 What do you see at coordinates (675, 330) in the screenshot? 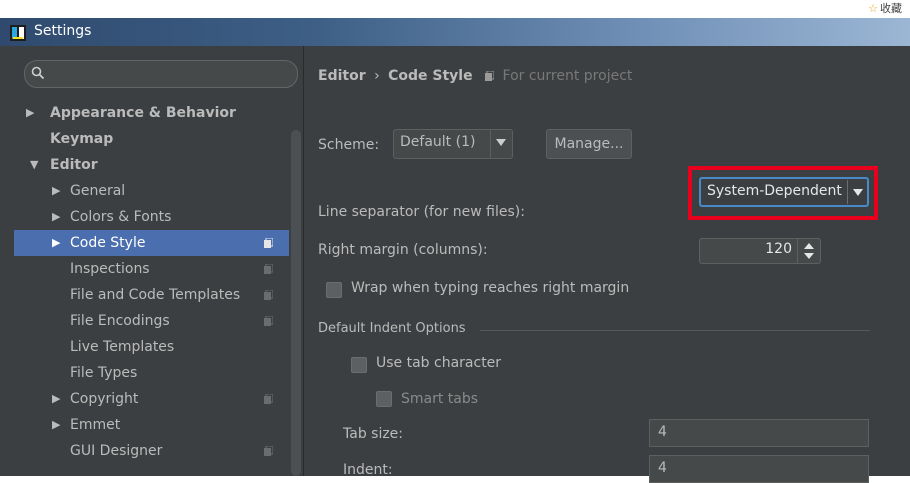
I see `group-divider` at bounding box center [675, 330].